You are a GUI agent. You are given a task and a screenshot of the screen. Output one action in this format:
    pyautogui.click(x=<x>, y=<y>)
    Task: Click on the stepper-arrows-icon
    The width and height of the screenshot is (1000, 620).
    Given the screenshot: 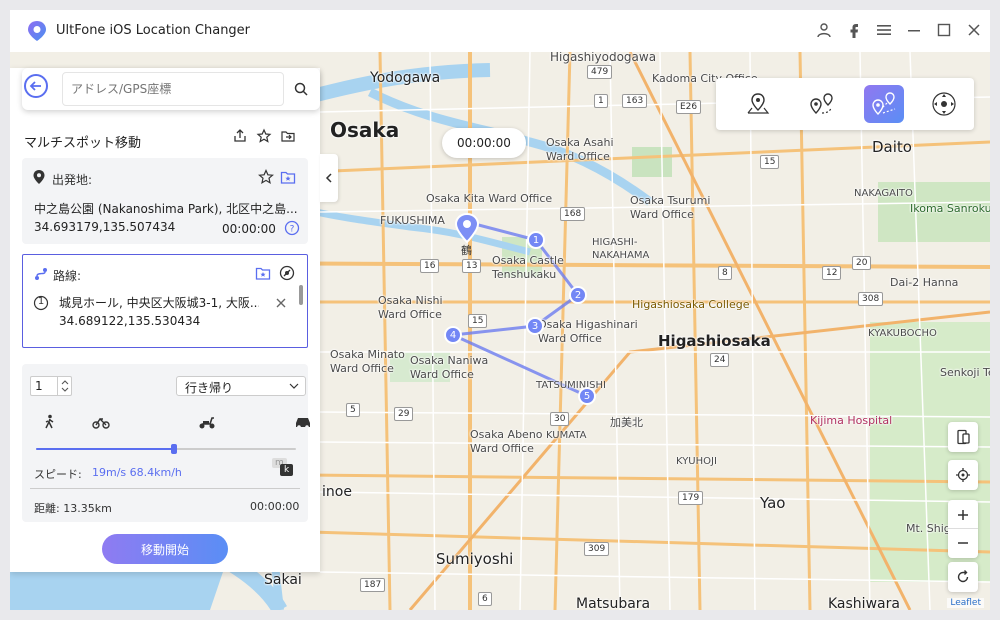 What is the action you would take?
    pyautogui.click(x=65, y=386)
    